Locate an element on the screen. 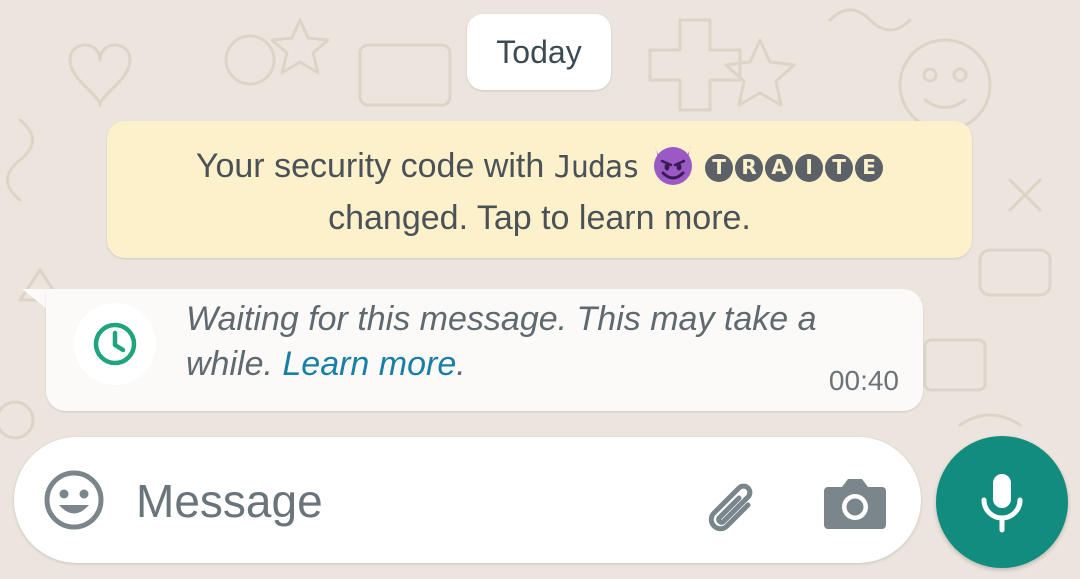  camera-icon is located at coordinates (855, 504).